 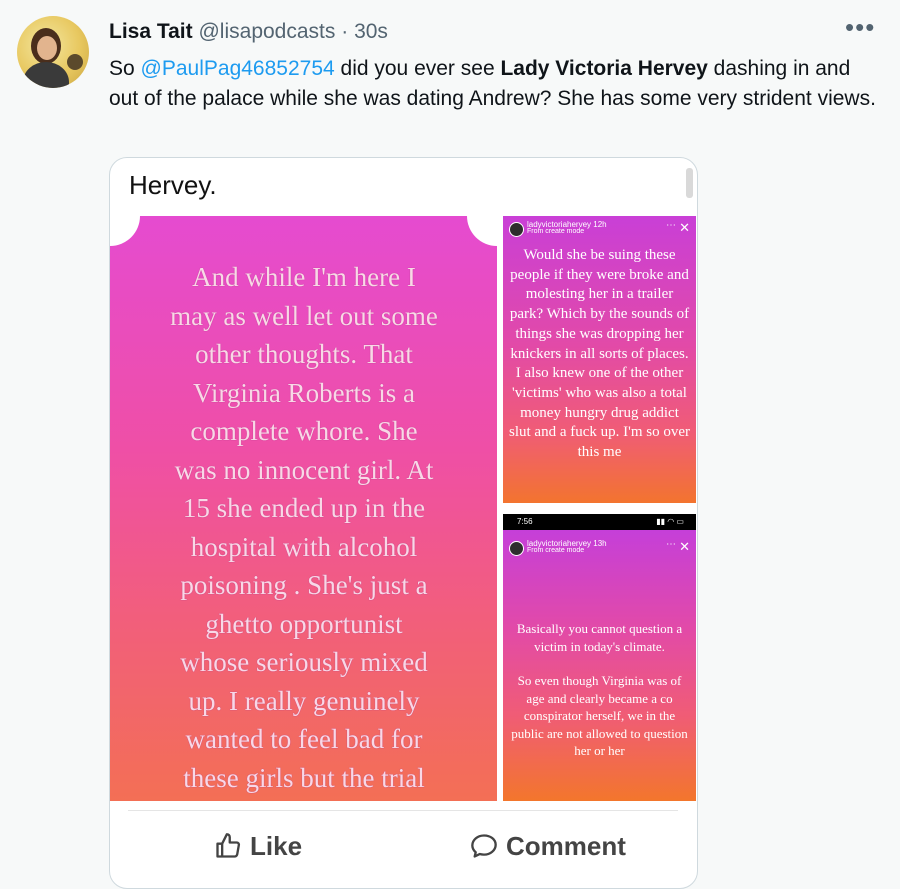 I want to click on status-time: 7:56, so click(x=525, y=521).